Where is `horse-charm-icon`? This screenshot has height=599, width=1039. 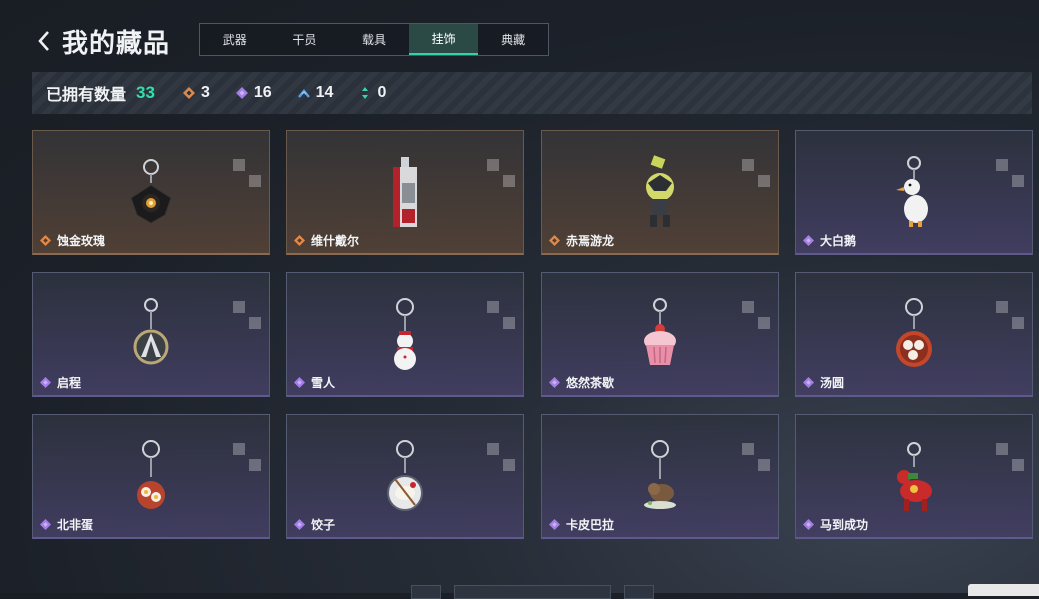
horse-charm-icon is located at coordinates (914, 476).